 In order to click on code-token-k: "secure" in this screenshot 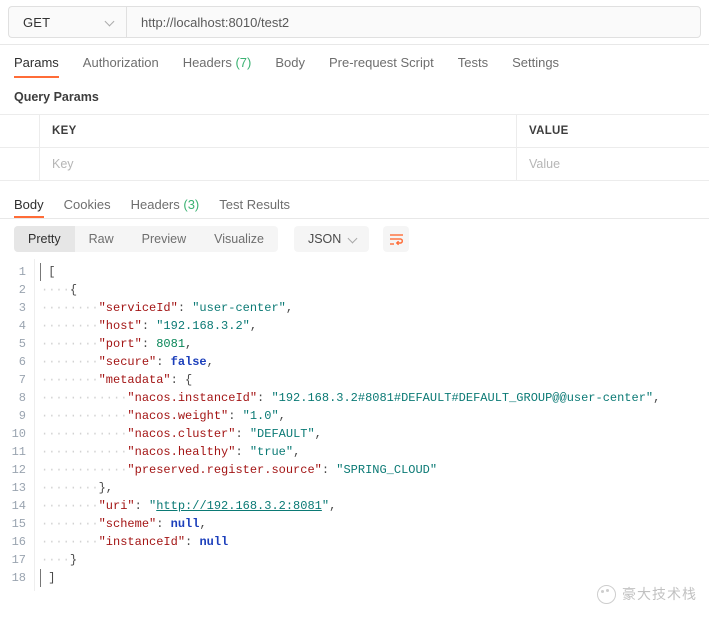, I will do `click(127, 362)`.